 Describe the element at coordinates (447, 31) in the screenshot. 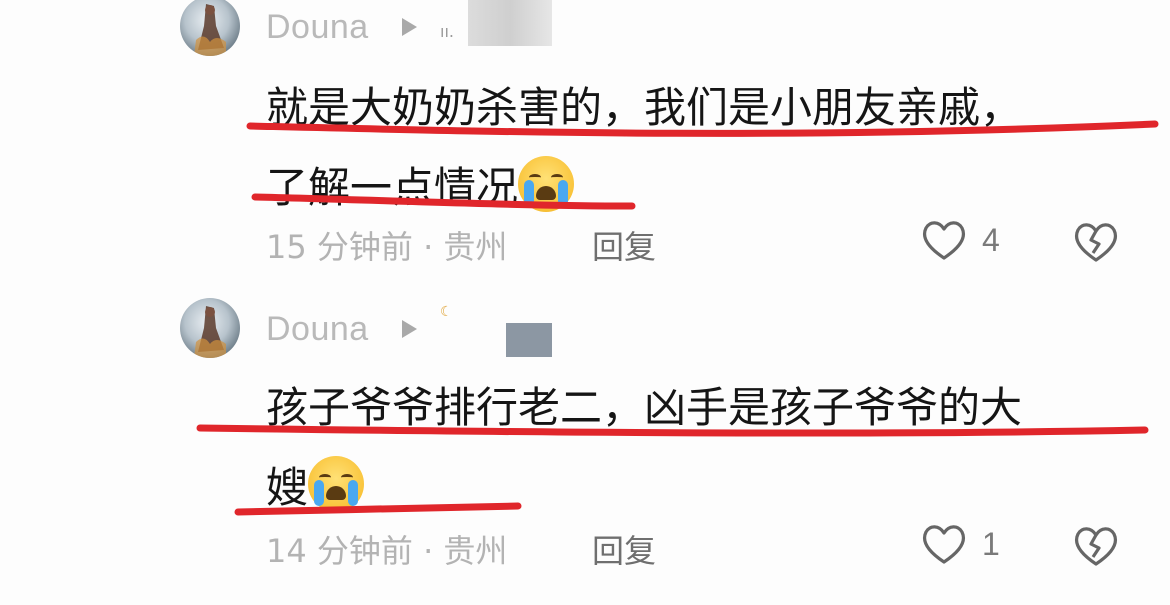

I see `blurred-badge-icon: ıı.` at that location.